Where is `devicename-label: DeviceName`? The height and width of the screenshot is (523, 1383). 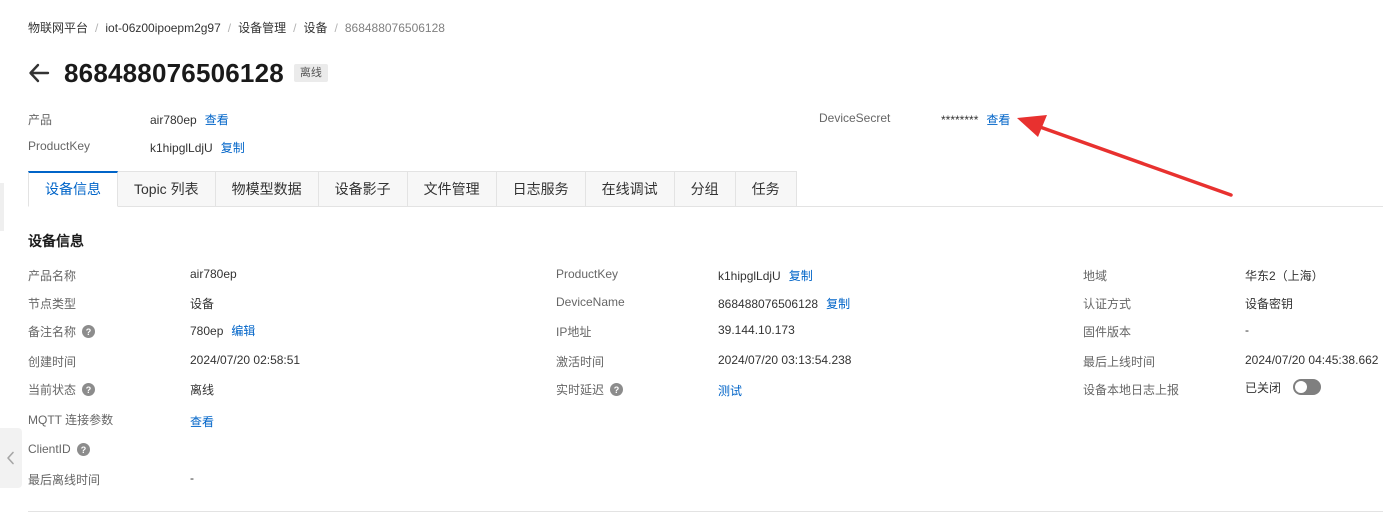 devicename-label: DeviceName is located at coordinates (590, 302).